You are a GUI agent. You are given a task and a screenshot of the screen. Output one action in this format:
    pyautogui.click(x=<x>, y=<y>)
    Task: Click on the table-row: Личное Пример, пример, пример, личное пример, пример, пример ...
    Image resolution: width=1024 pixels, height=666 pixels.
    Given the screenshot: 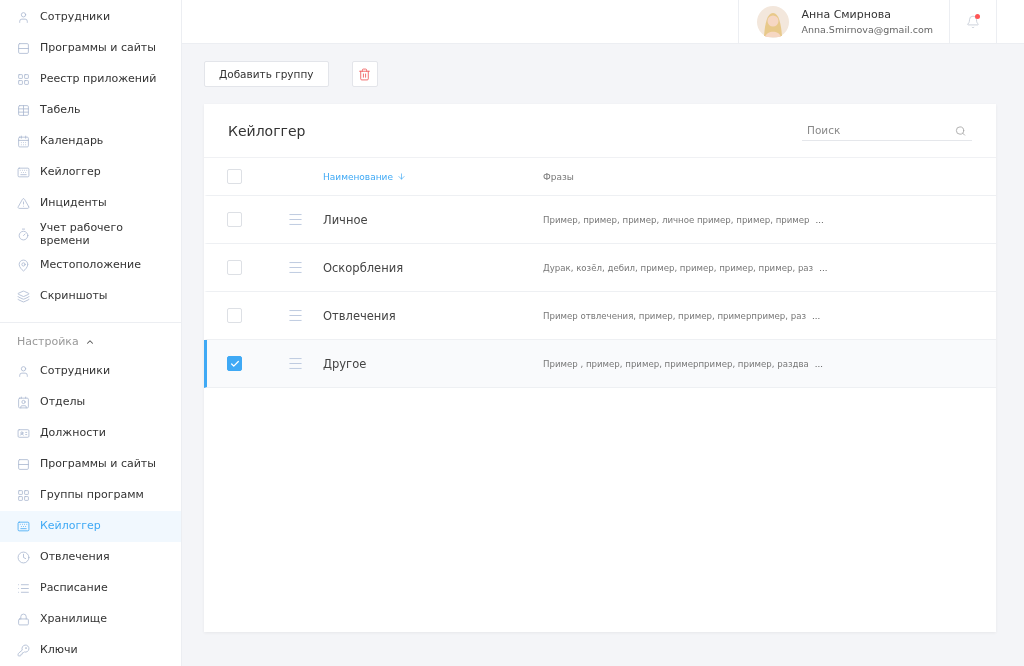 What is the action you would take?
    pyautogui.click(x=600, y=220)
    